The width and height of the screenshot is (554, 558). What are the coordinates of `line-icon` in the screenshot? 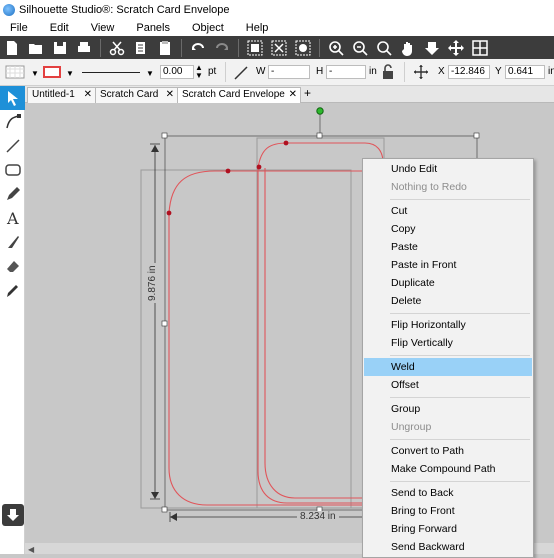 It's located at (12, 146).